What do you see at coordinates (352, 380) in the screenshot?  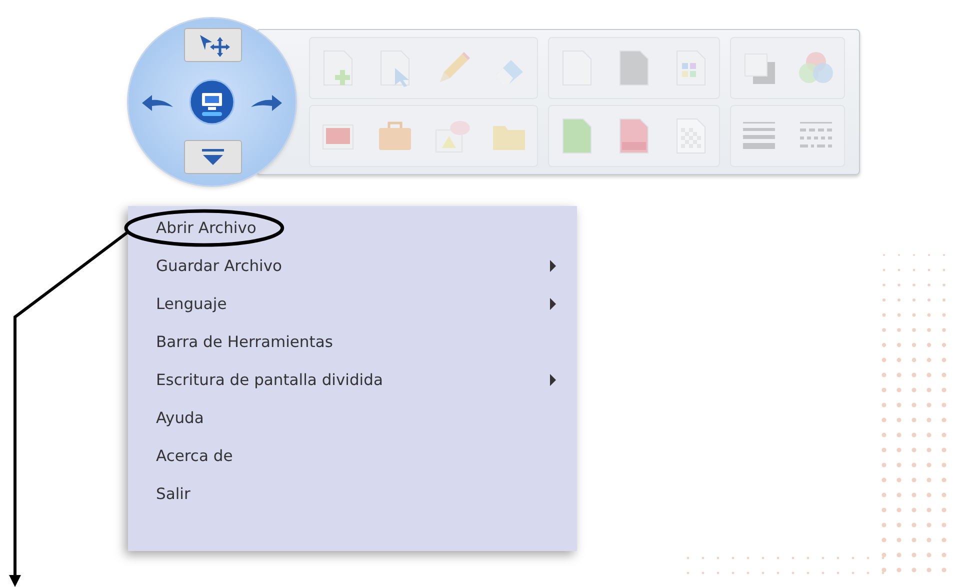 I see `menu-item: Escritura de pantalla dividida` at bounding box center [352, 380].